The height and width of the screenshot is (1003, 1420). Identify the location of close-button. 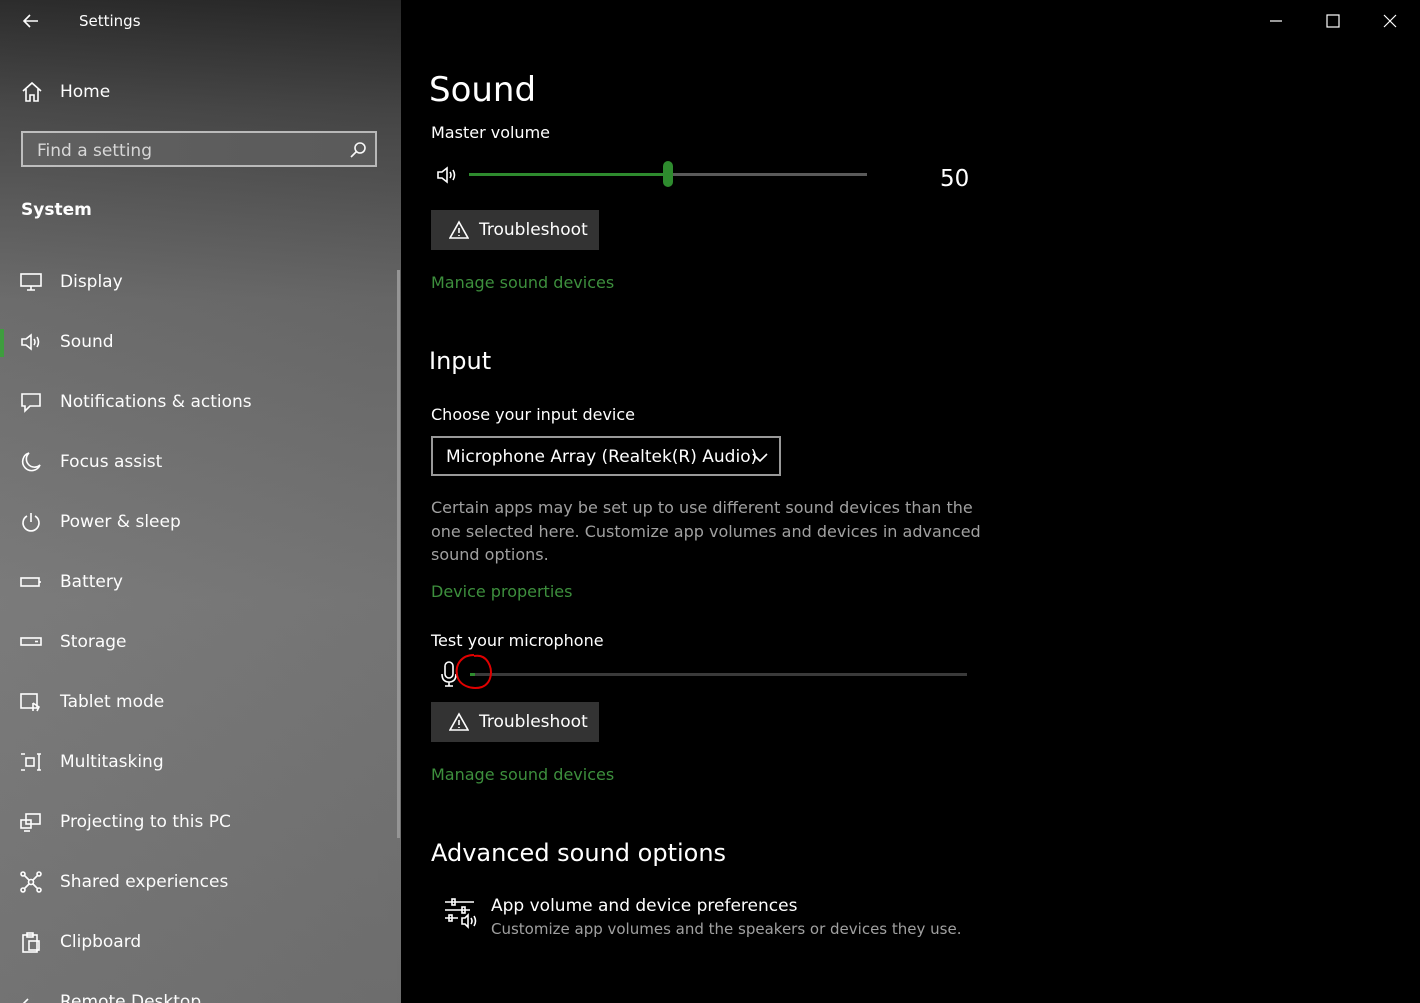
(1390, 21).